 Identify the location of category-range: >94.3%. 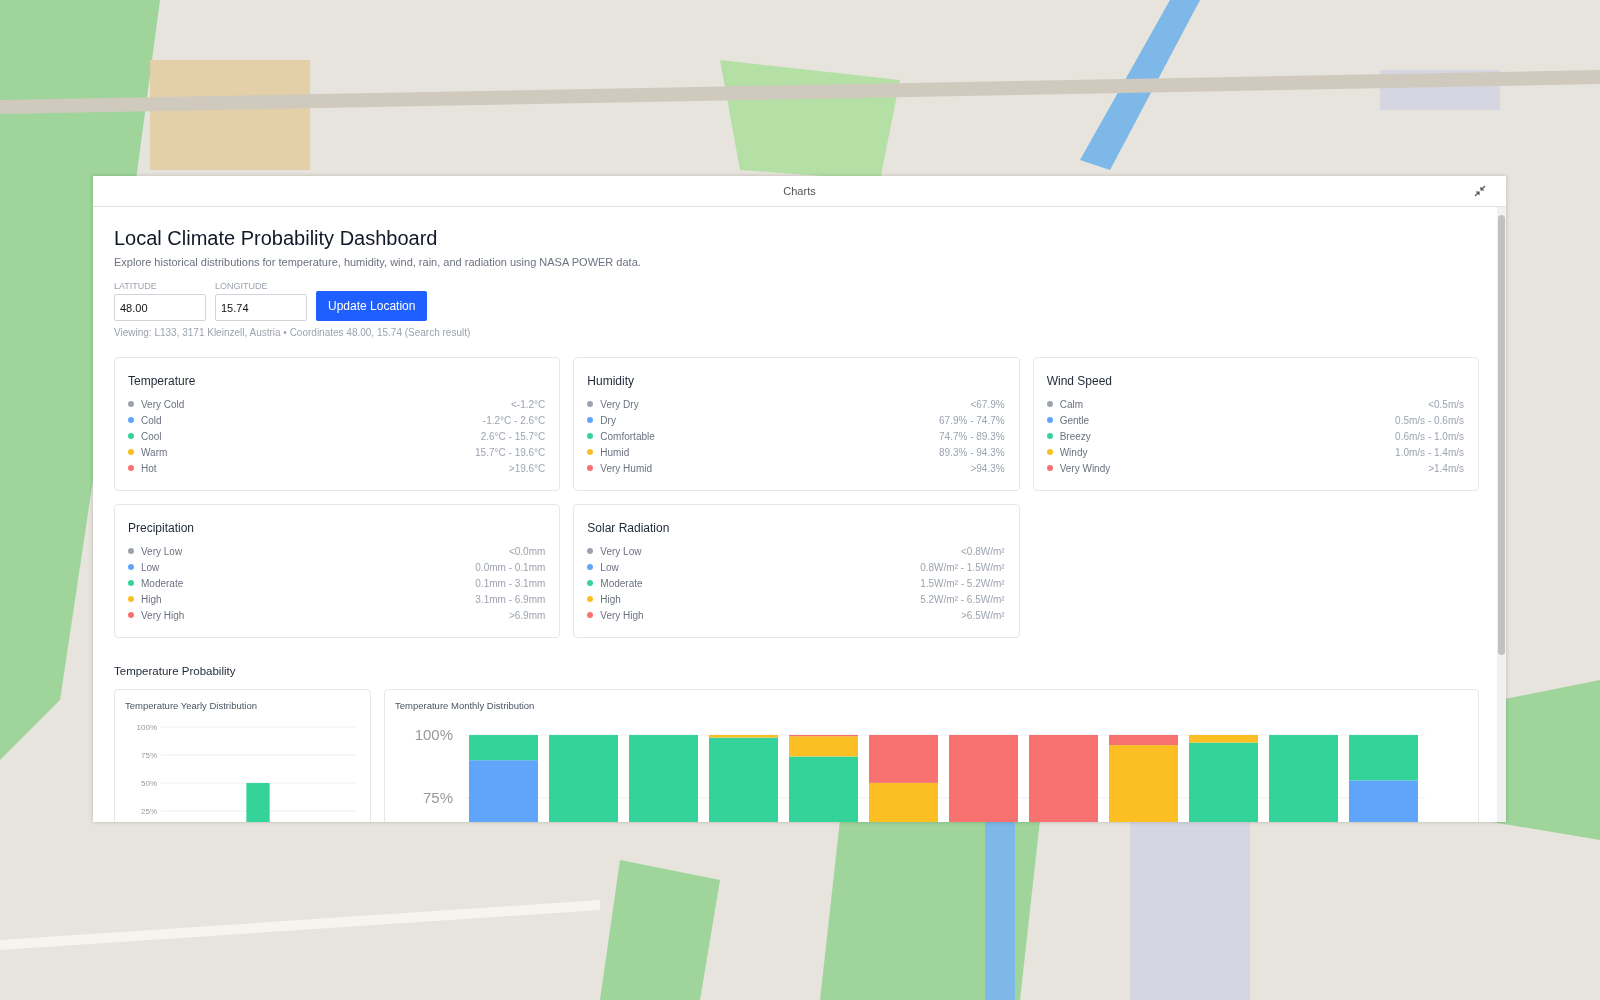
(987, 468).